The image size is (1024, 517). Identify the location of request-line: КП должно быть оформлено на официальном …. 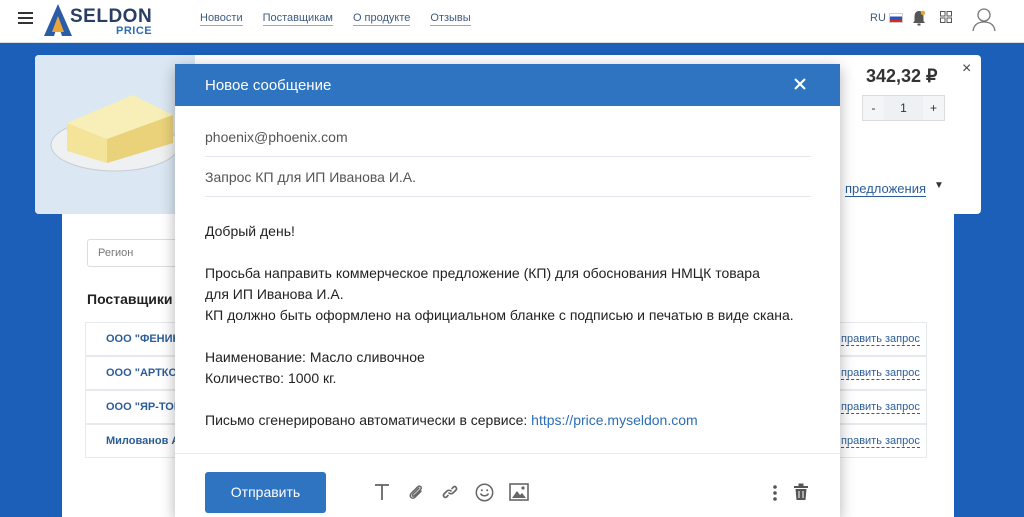
(499, 315).